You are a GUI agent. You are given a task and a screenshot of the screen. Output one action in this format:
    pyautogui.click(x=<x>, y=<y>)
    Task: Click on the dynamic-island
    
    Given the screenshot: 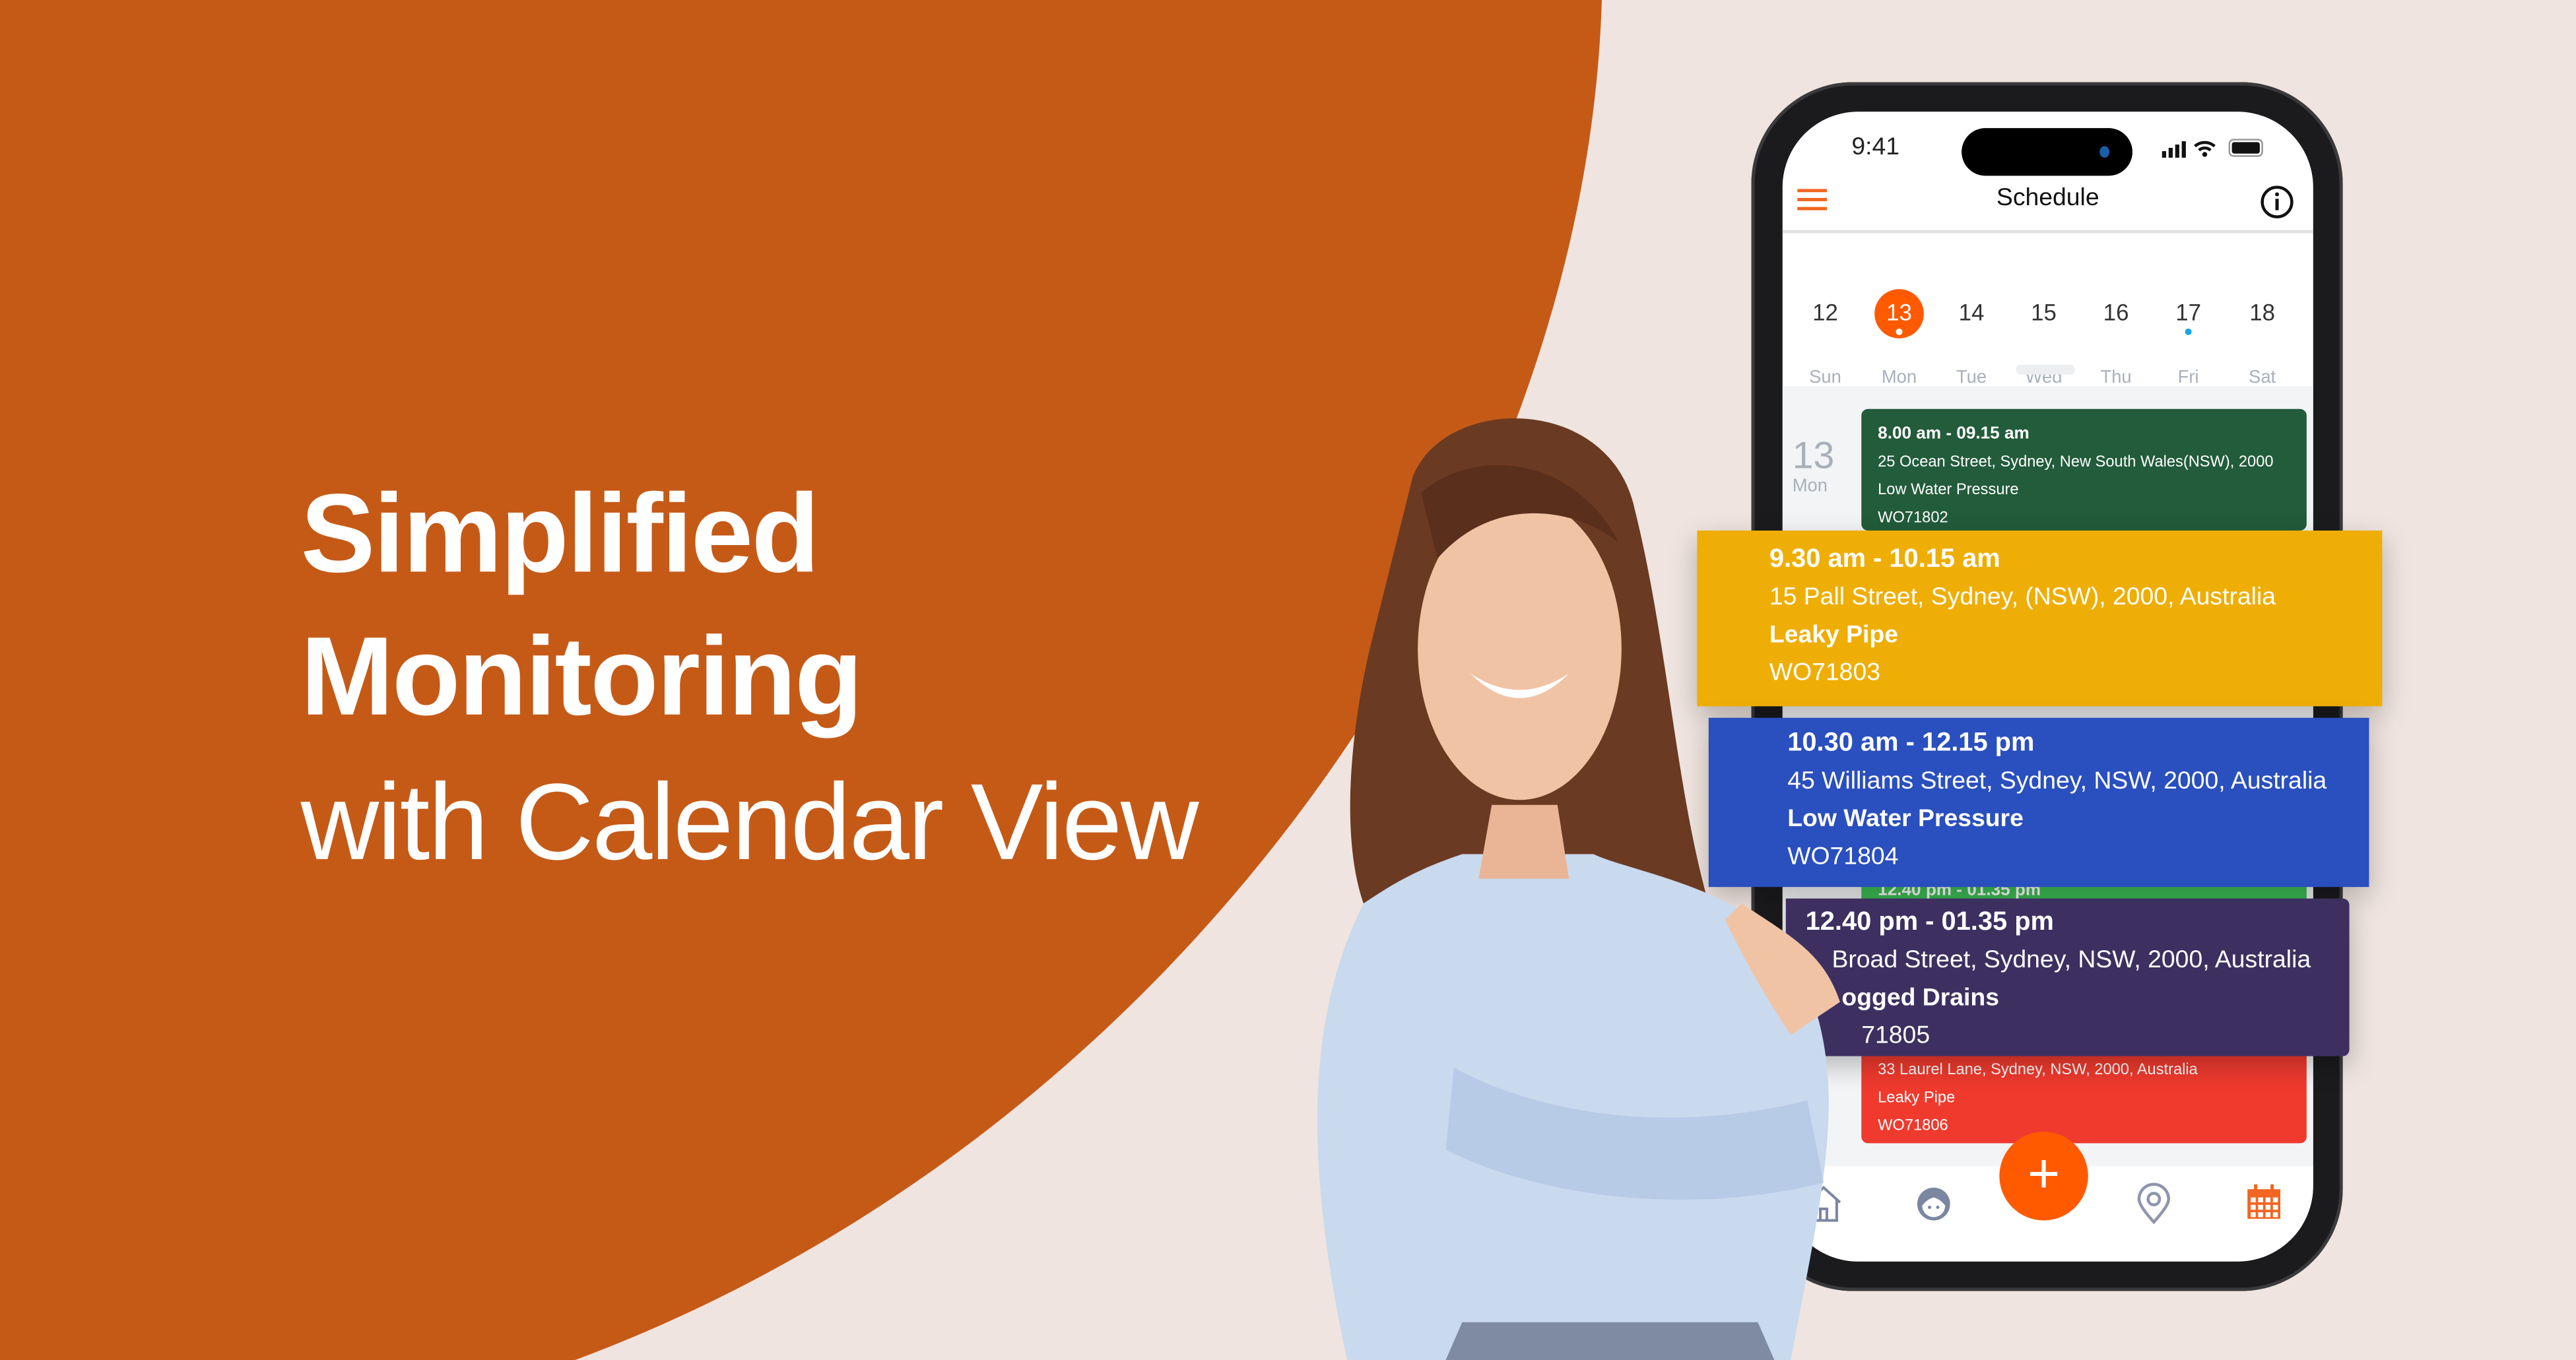 What is the action you would take?
    pyautogui.click(x=2047, y=152)
    